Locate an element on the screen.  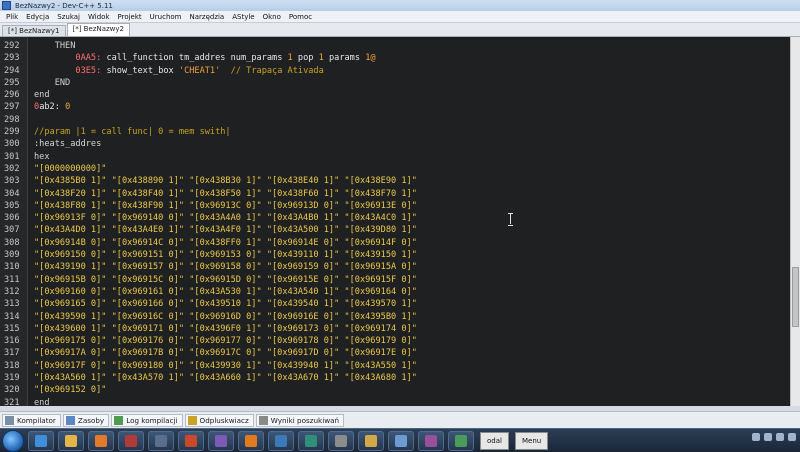
line-number: 294 is located at coordinates (12, 70).